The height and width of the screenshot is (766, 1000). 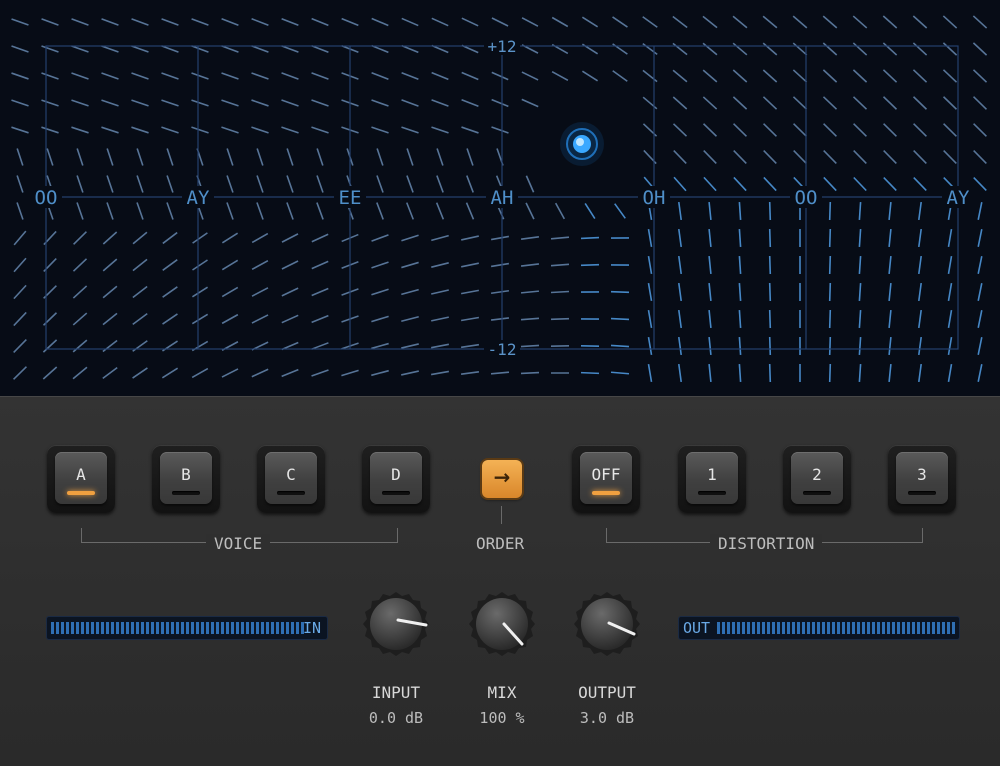 I want to click on meter-in-label: IN, so click(x=312, y=628).